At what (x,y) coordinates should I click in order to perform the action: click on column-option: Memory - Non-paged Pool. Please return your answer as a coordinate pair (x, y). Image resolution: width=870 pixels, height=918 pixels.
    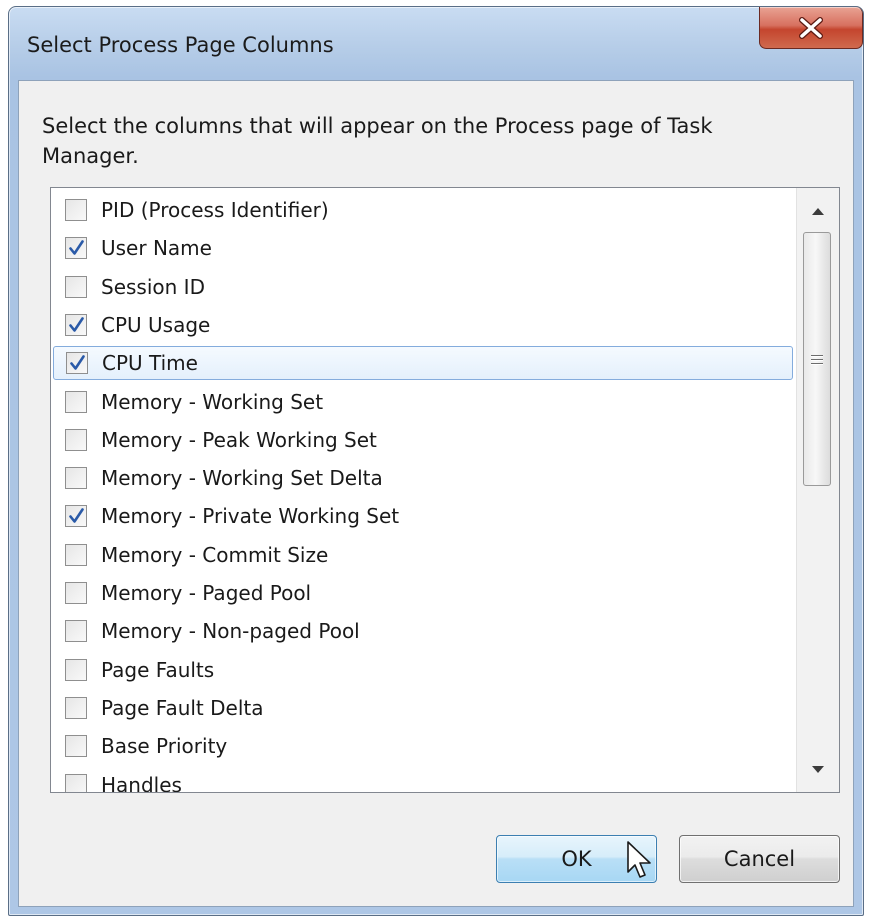
    Looking at the image, I should click on (423, 631).